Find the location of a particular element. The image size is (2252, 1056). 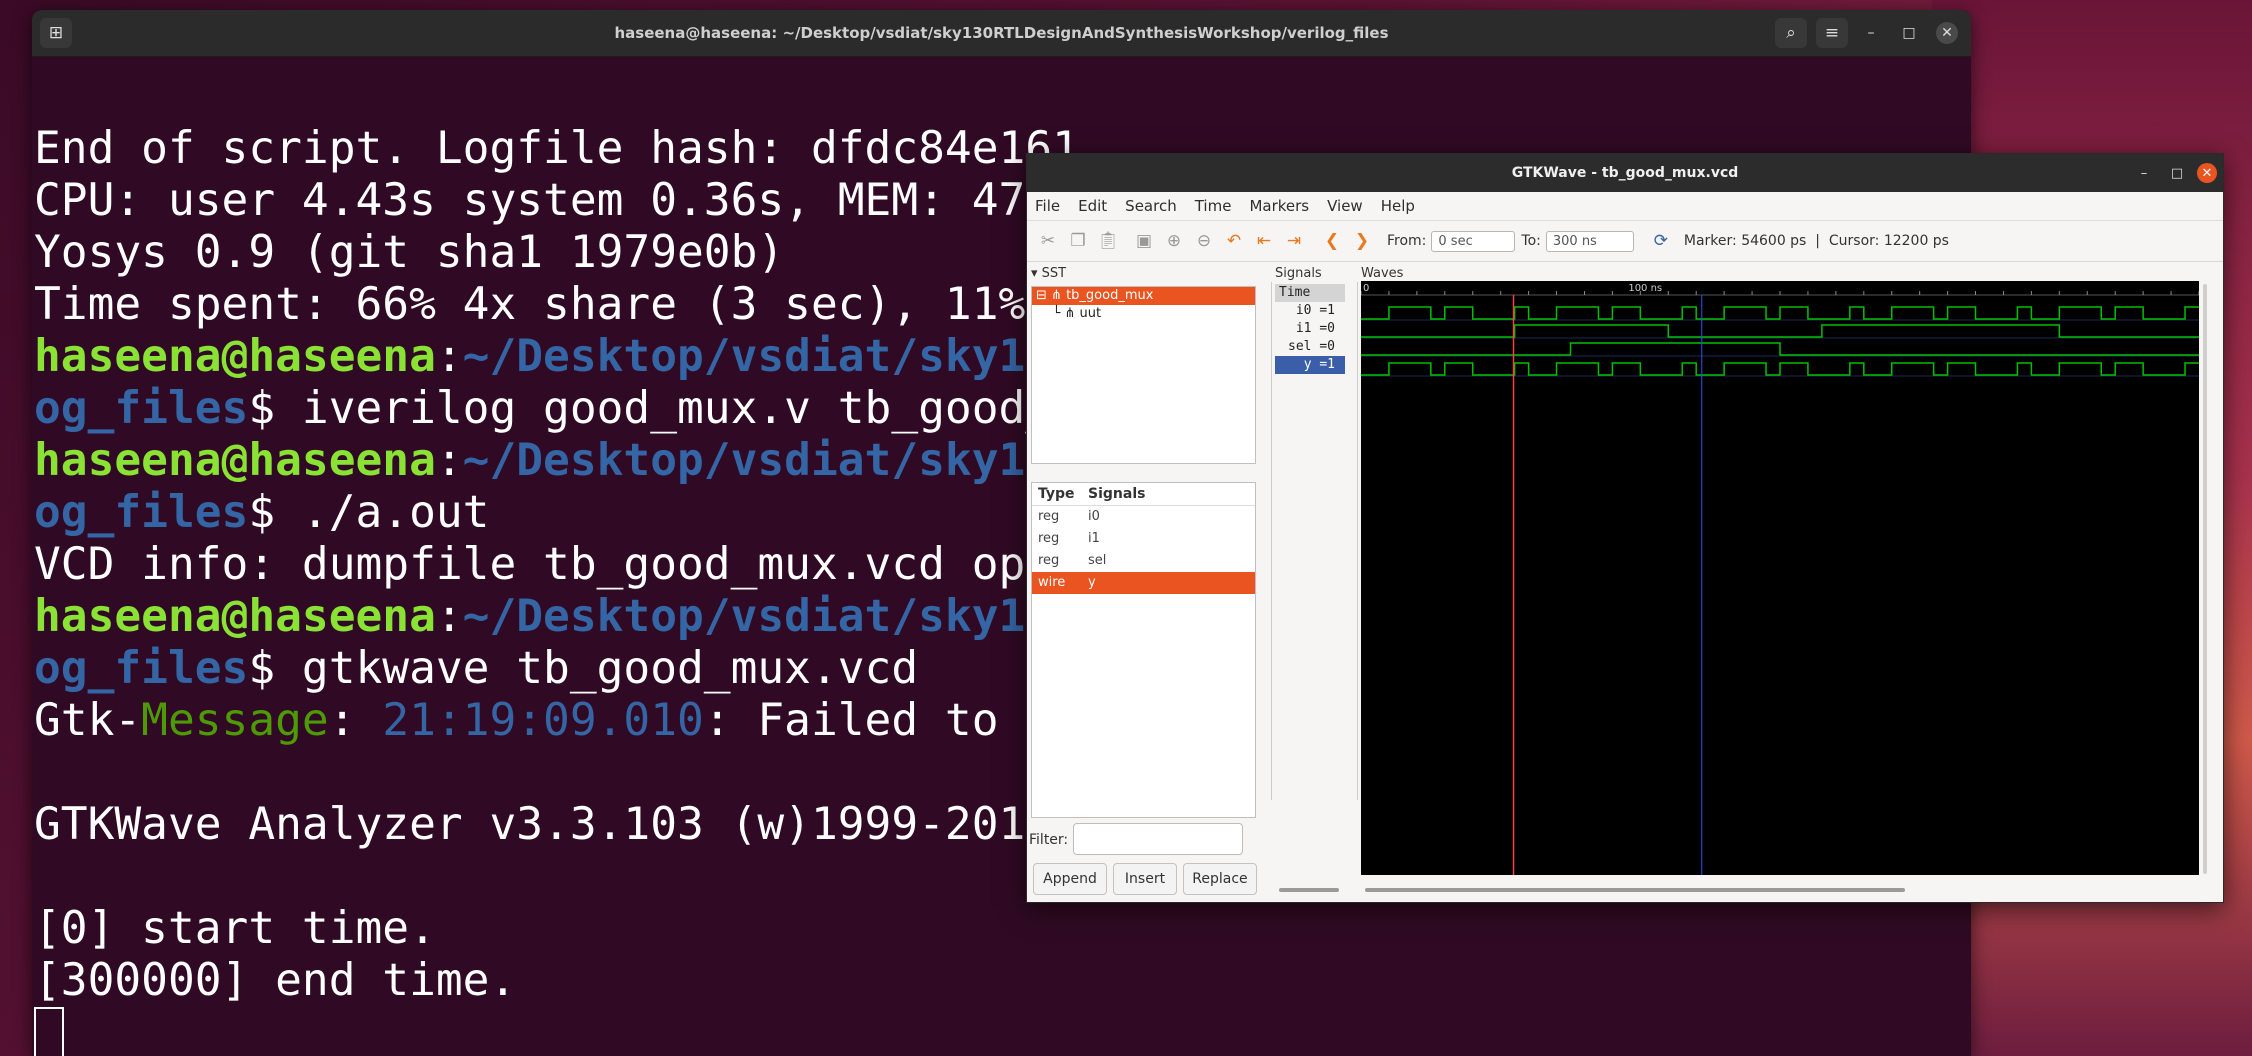

terminal-text: GTKWave Analyzer v3.3.103 (w)1999-2019 is located at coordinates (543, 824).